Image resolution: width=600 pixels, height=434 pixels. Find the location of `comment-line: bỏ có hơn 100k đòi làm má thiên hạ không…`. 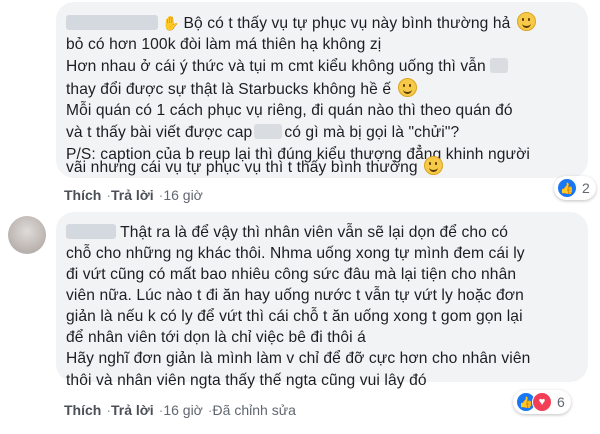

comment-line: bỏ có hơn 100k đòi làm má thiên hạ không… is located at coordinates (224, 44).